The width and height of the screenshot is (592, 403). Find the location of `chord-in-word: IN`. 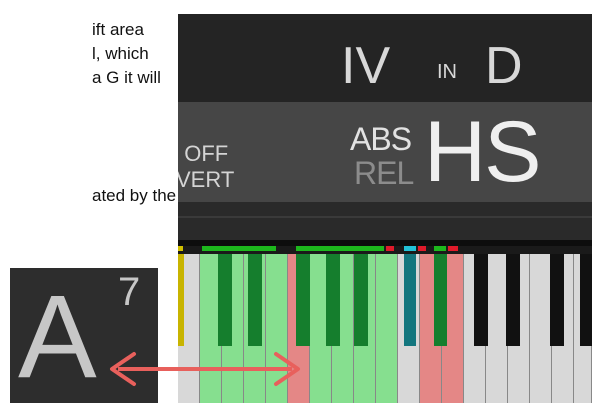

chord-in-word: IN is located at coordinates (447, 72).